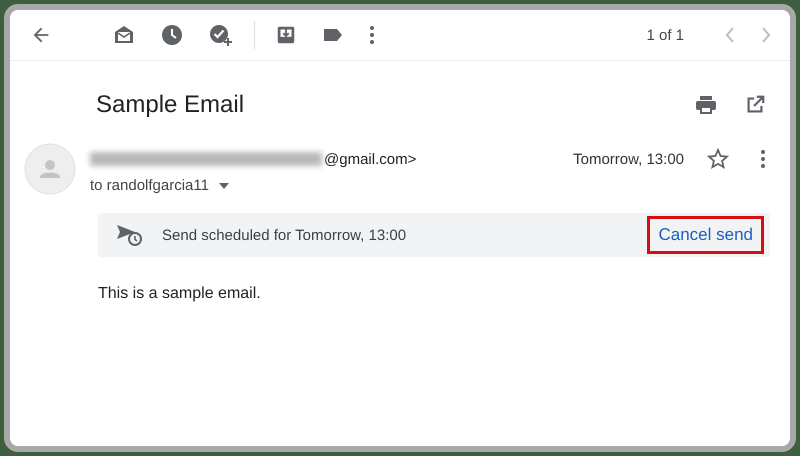 This screenshot has height=456, width=800. Describe the element at coordinates (705, 235) in the screenshot. I see `cancel-send-link: Cancel send` at that location.